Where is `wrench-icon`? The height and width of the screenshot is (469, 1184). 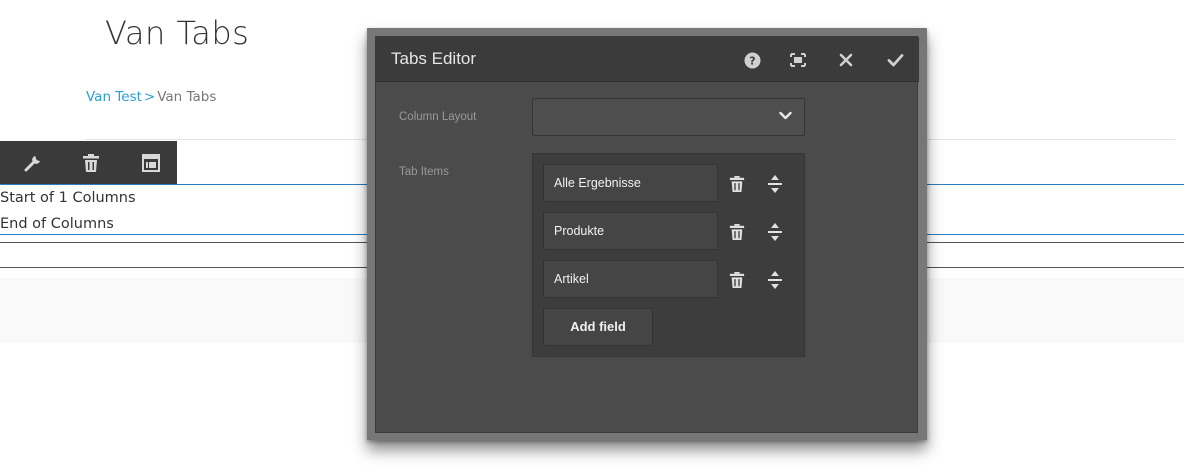 wrench-icon is located at coordinates (32, 163).